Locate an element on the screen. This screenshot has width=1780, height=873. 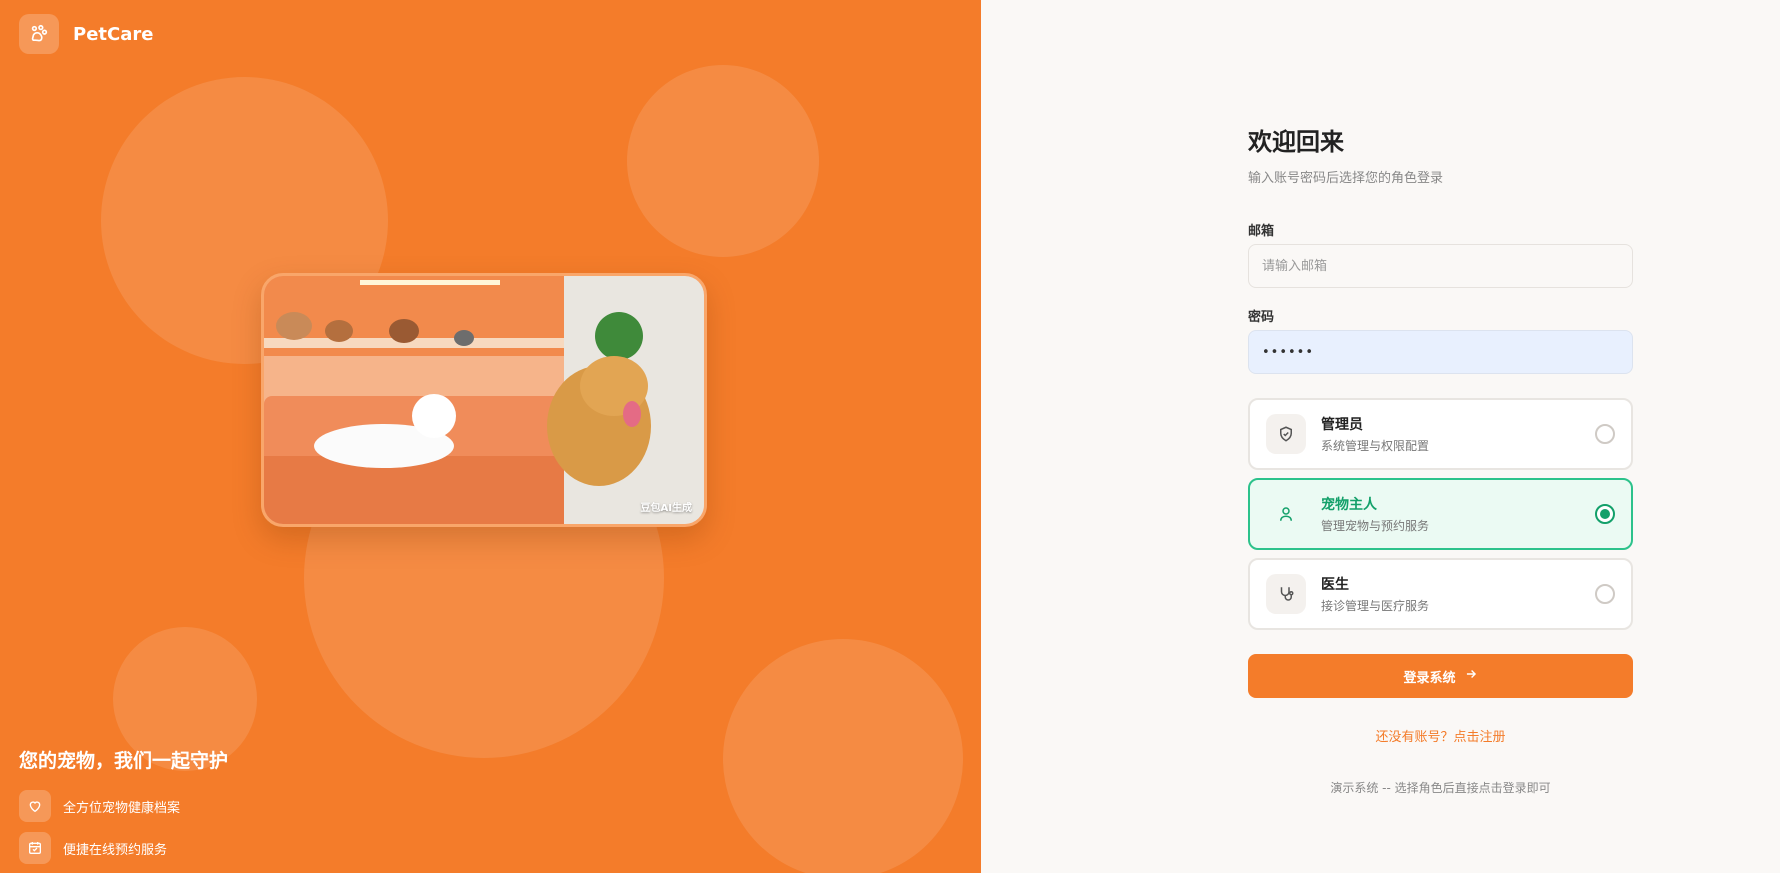
shield-check-icon is located at coordinates (1286, 434).